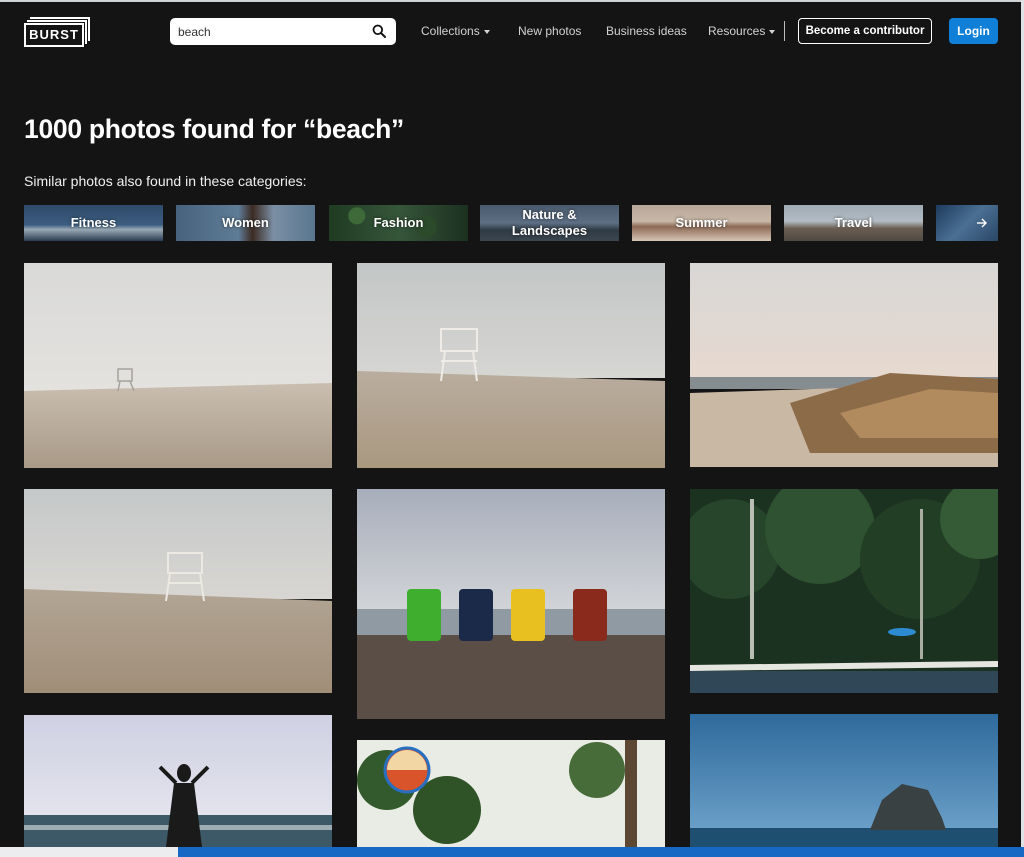 Image resolution: width=1024 pixels, height=857 pixels. I want to click on bottom-status-bar-left, so click(89, 852).